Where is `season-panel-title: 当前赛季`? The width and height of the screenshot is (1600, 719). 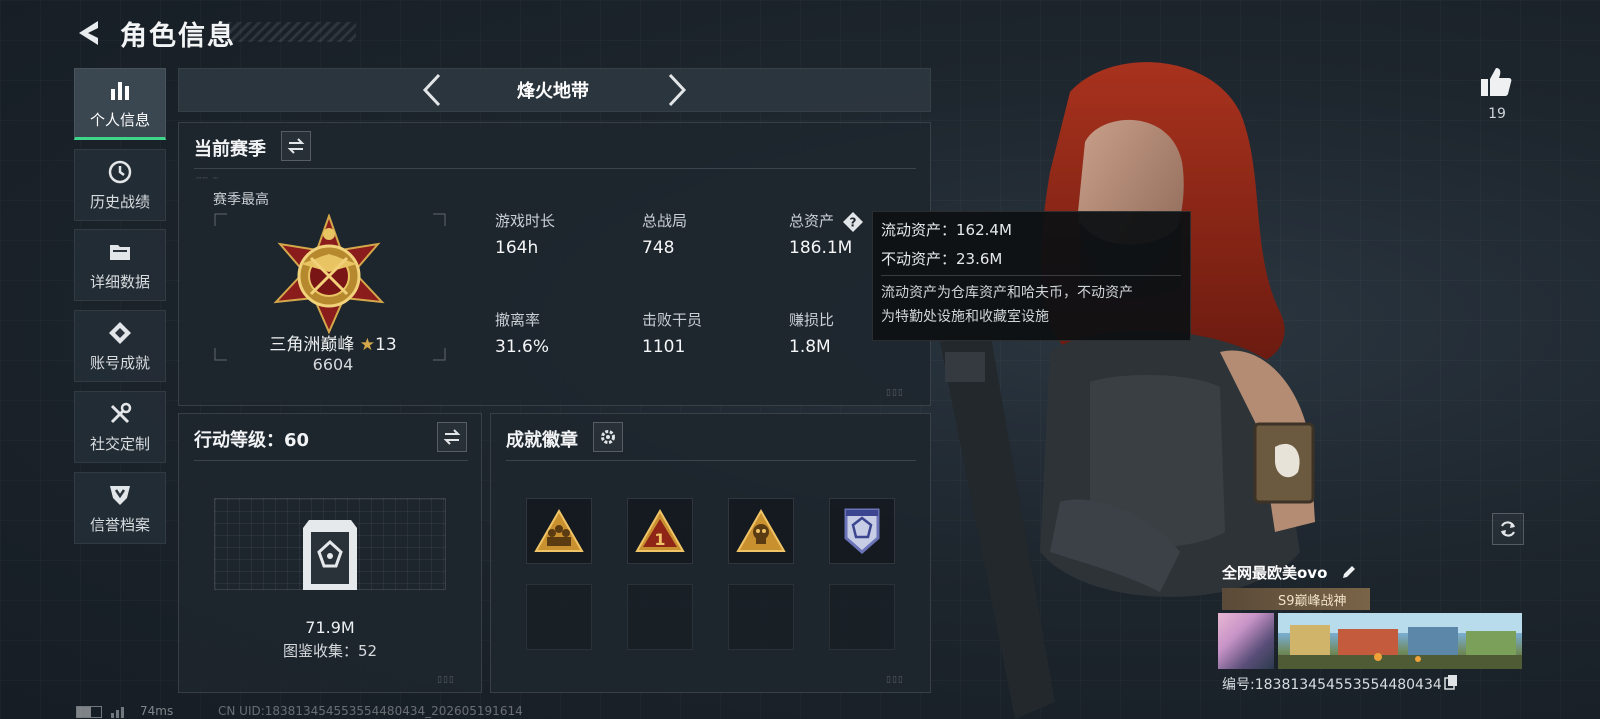
season-panel-title: 当前赛季 is located at coordinates (230, 149).